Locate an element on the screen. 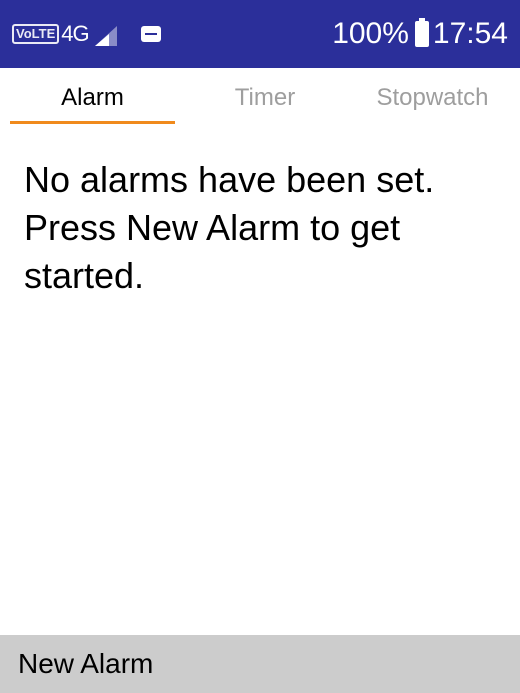 This screenshot has width=520, height=693. status-bar: VoLTE 4G 100% 17:54 is located at coordinates (260, 34).